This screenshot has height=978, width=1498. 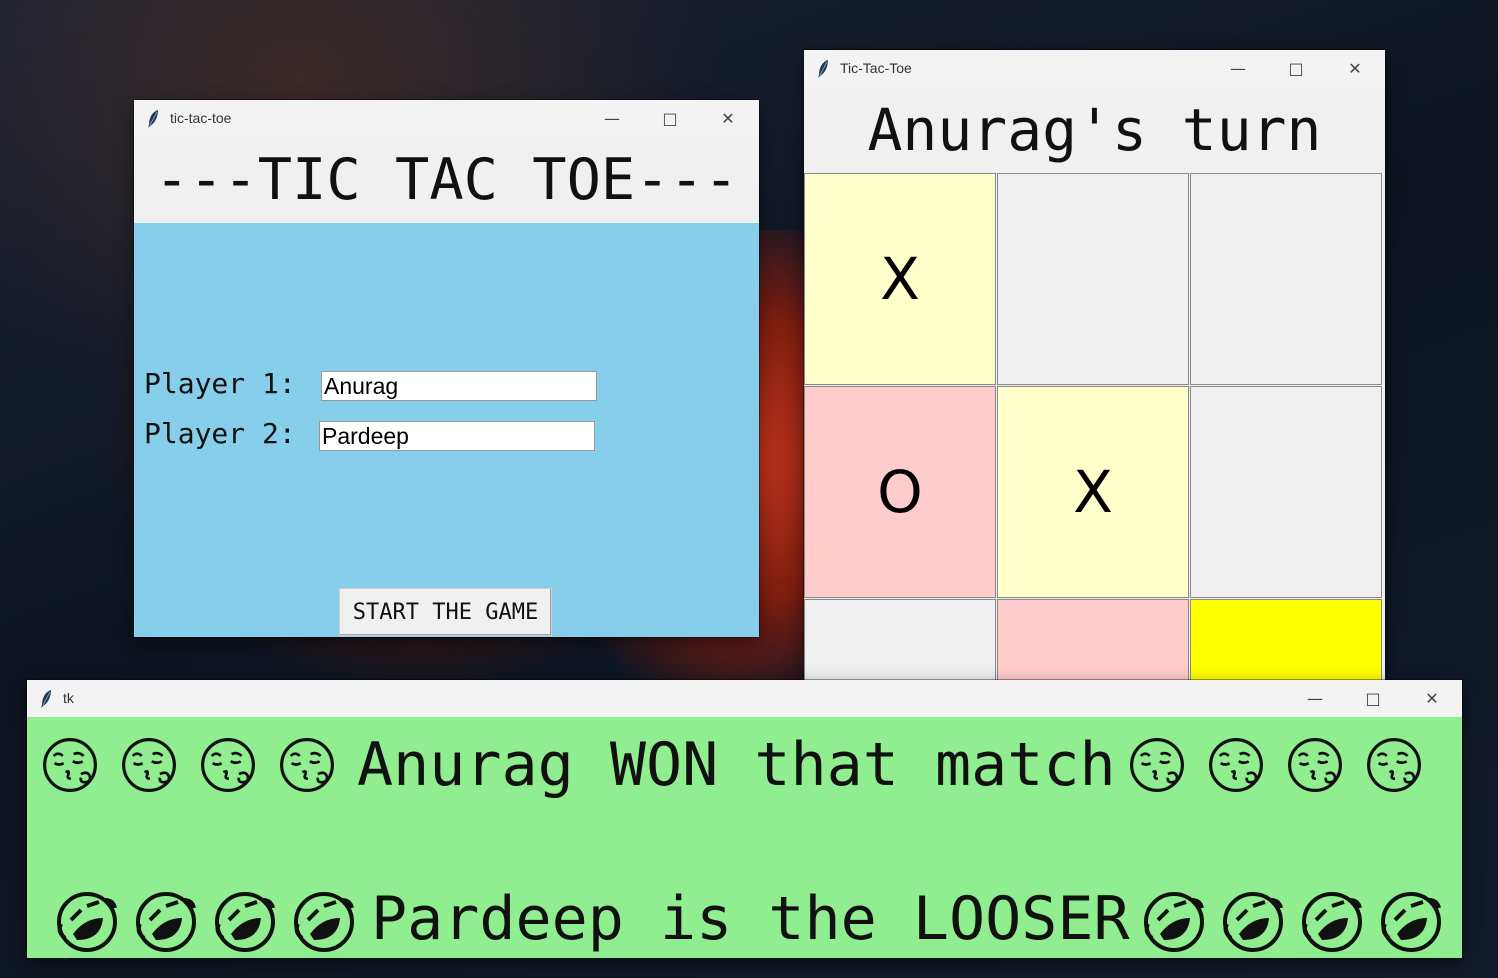 What do you see at coordinates (446, 180) in the screenshot?
I see `game-banner: ---TIC TAC TOE---` at bounding box center [446, 180].